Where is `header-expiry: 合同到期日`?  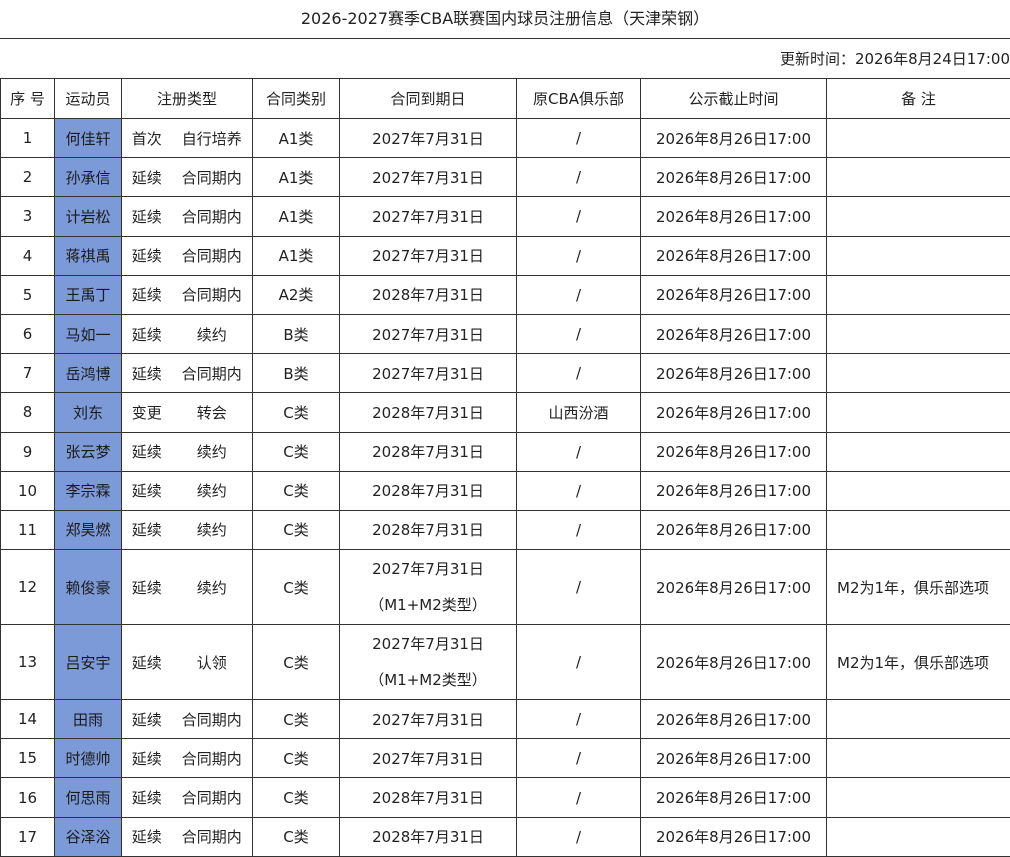
header-expiry: 合同到期日 is located at coordinates (428, 98).